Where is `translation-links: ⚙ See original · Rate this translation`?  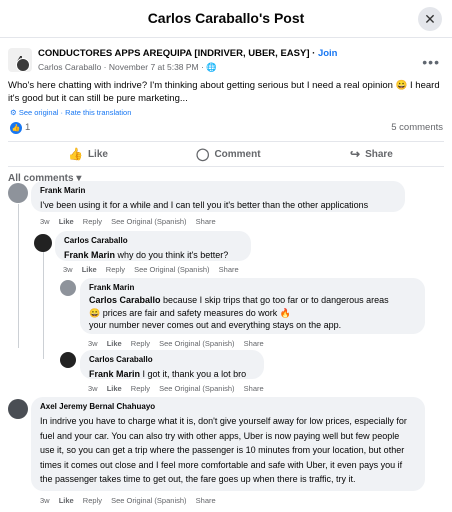 translation-links: ⚙ See original · Rate this translation is located at coordinates (71, 112).